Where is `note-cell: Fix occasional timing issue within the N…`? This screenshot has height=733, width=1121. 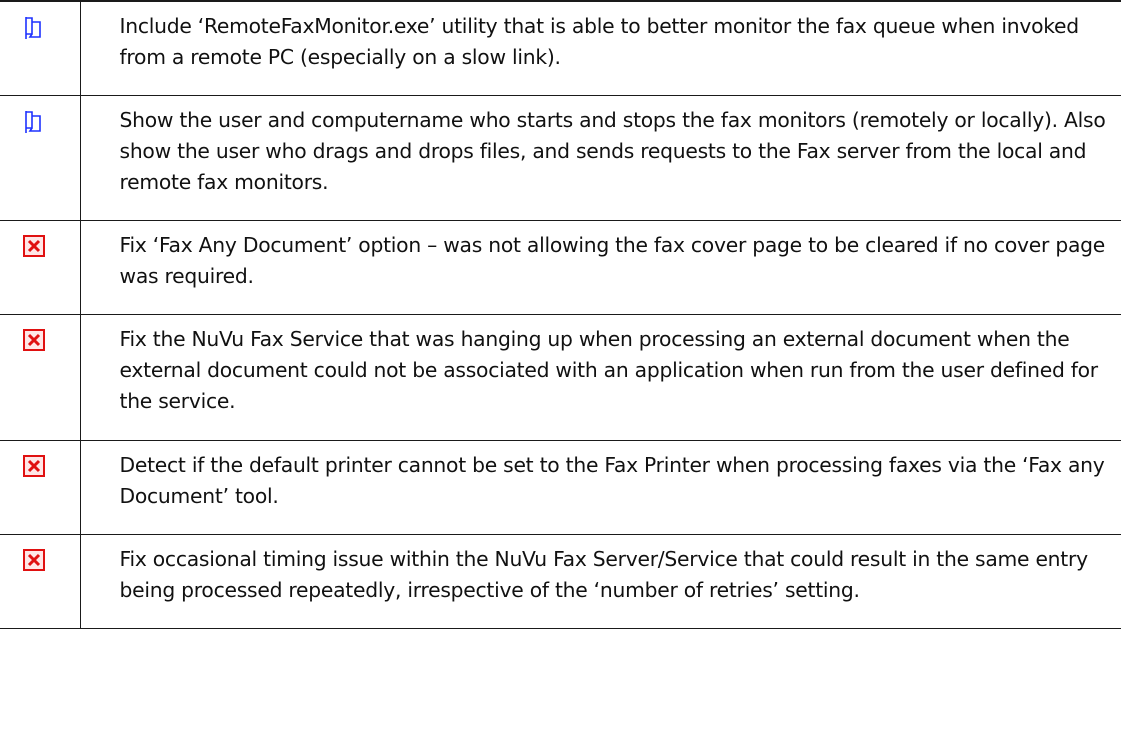 note-cell: Fix occasional timing issue within the N… is located at coordinates (600, 581).